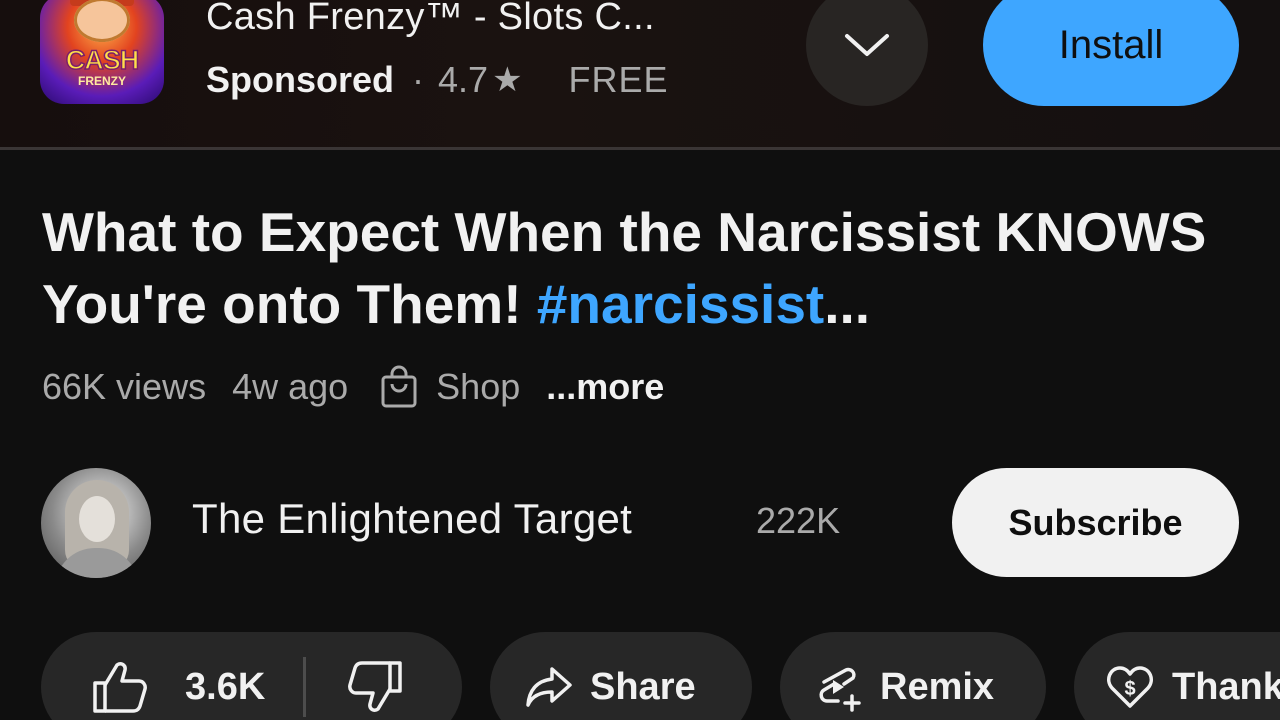 This screenshot has width=1280, height=720. I want to click on subscriber-count: 222K, so click(798, 520).